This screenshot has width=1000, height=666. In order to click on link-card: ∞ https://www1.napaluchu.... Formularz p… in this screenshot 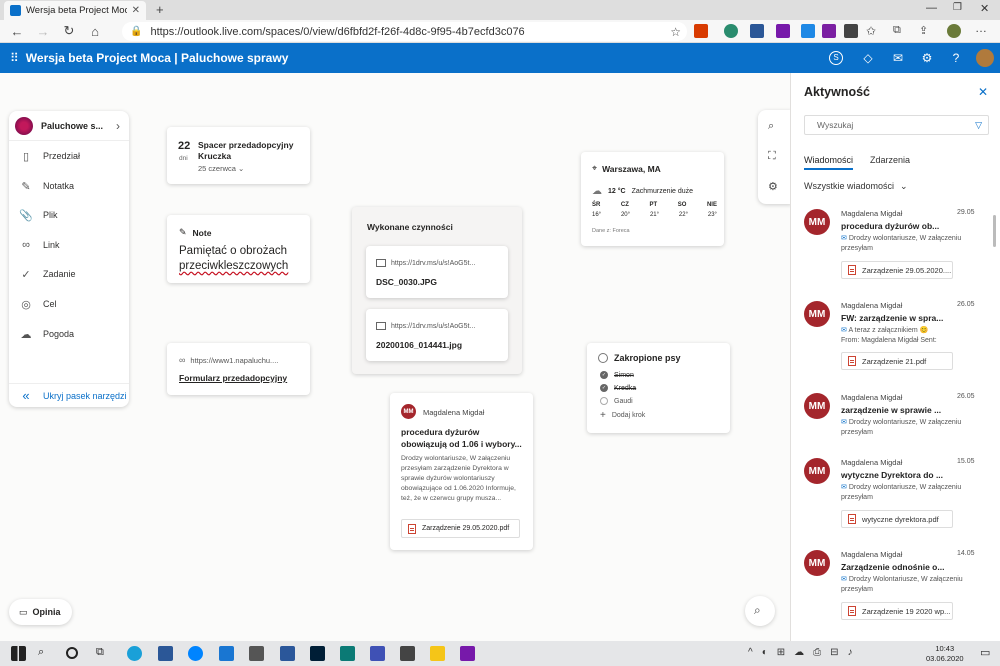, I will do `click(238, 369)`.